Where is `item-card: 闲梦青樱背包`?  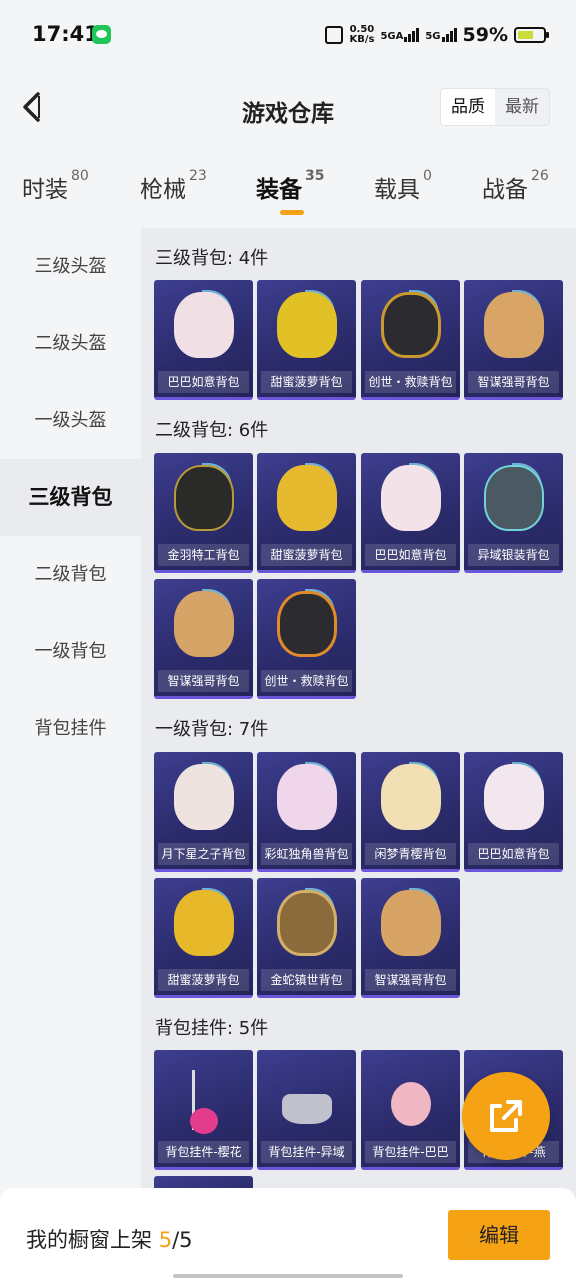
item-card: 闲梦青樱背包 is located at coordinates (410, 812).